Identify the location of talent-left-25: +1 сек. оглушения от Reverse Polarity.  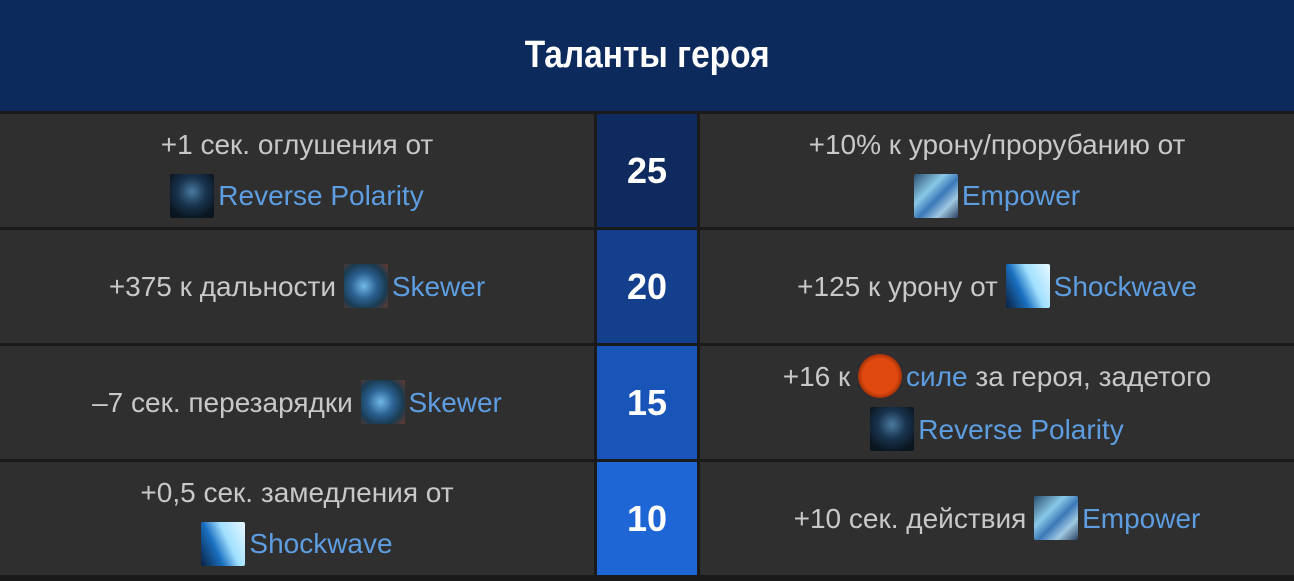
(298, 172).